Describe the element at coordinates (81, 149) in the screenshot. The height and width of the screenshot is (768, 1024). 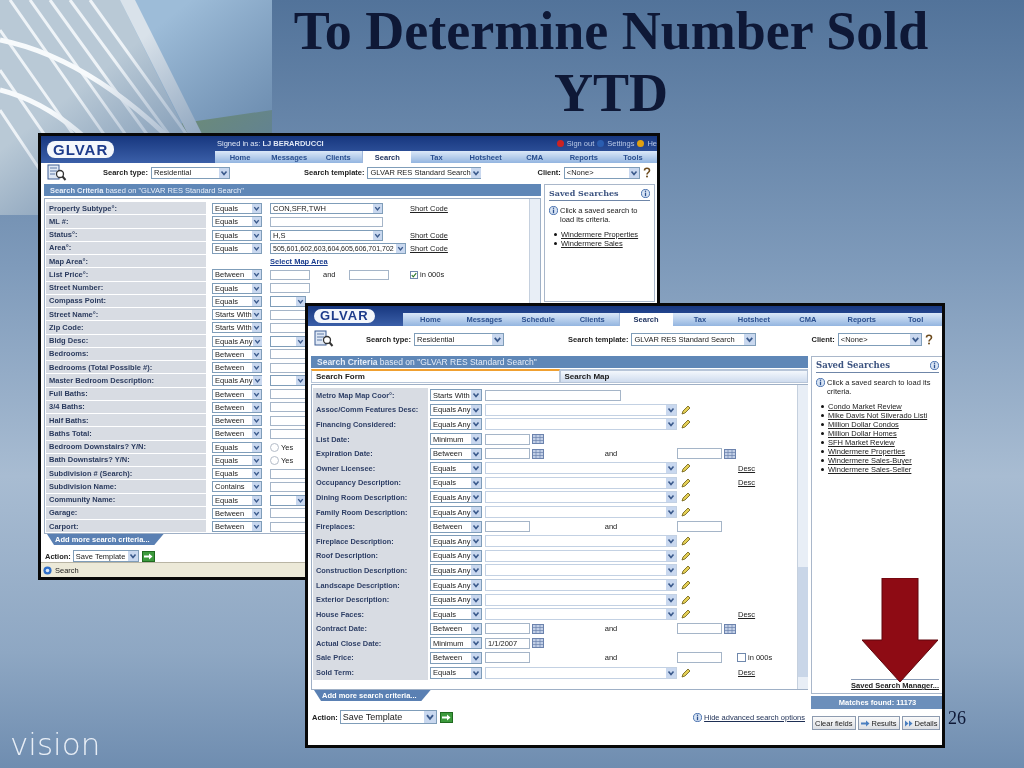
I see `logo: GLVAR` at that location.